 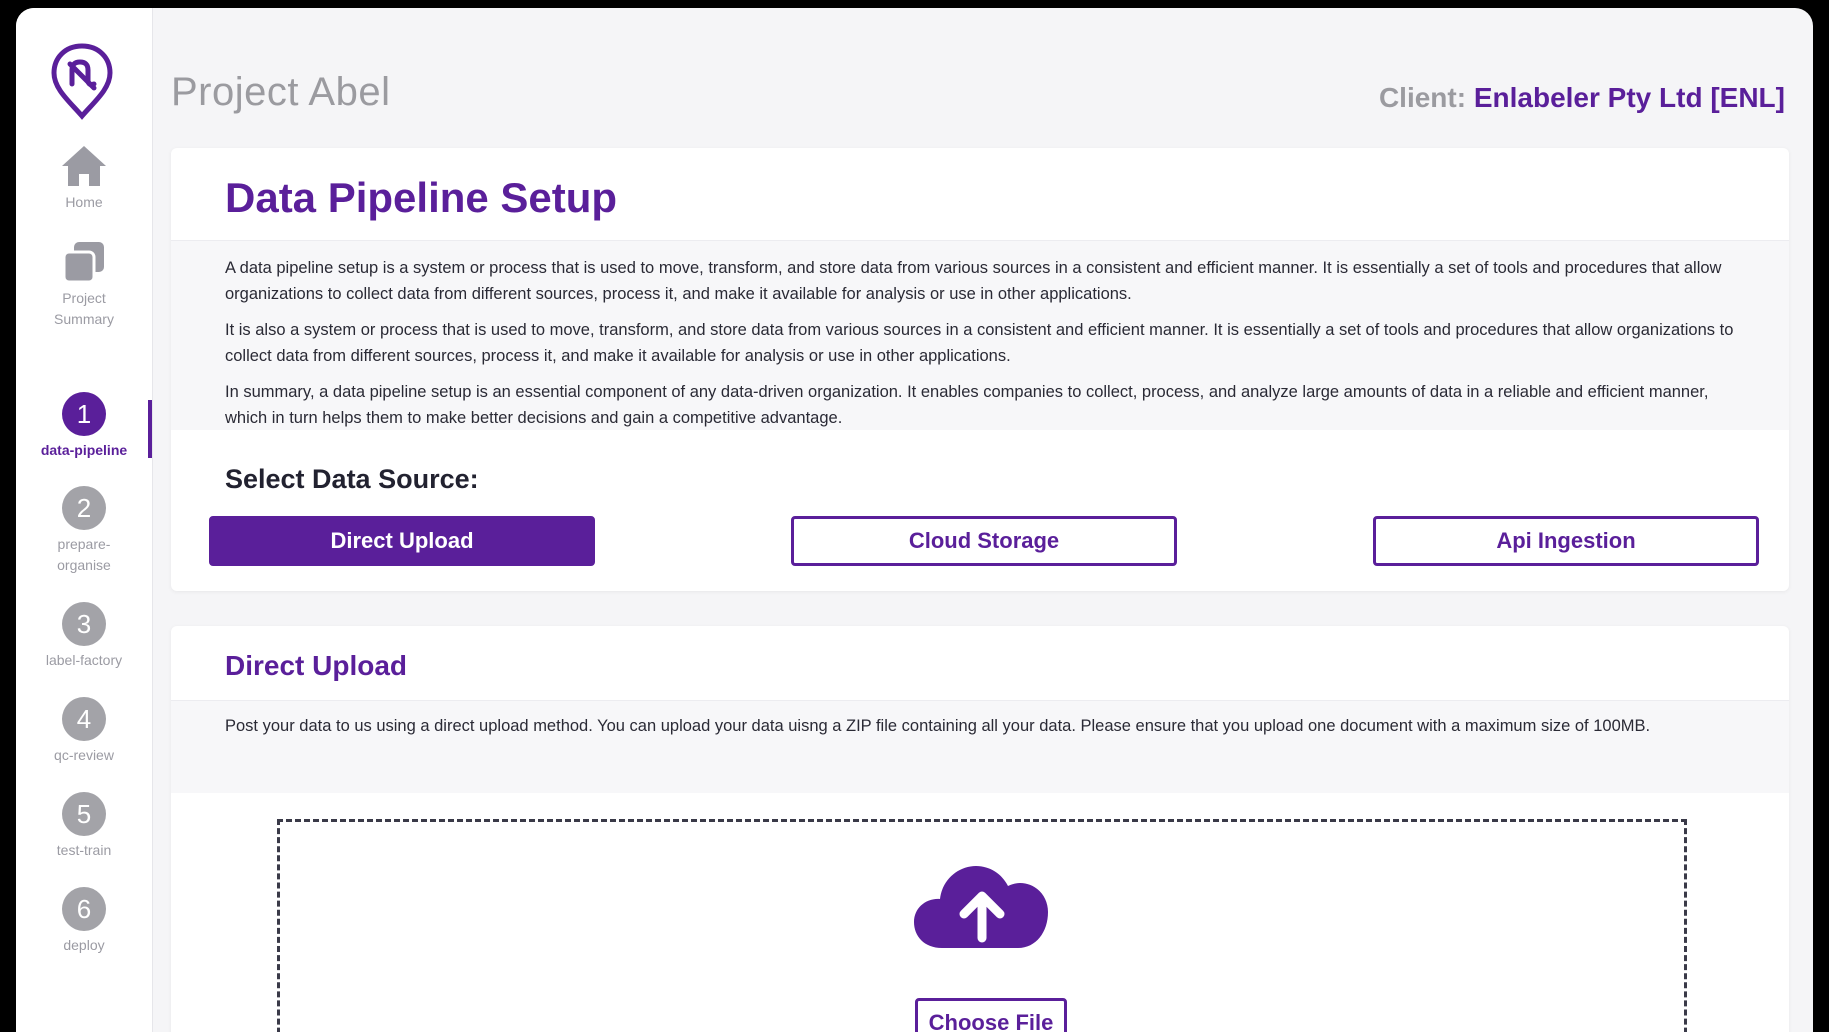 I want to click on sidebar-item-home: Home, so click(x=84, y=178).